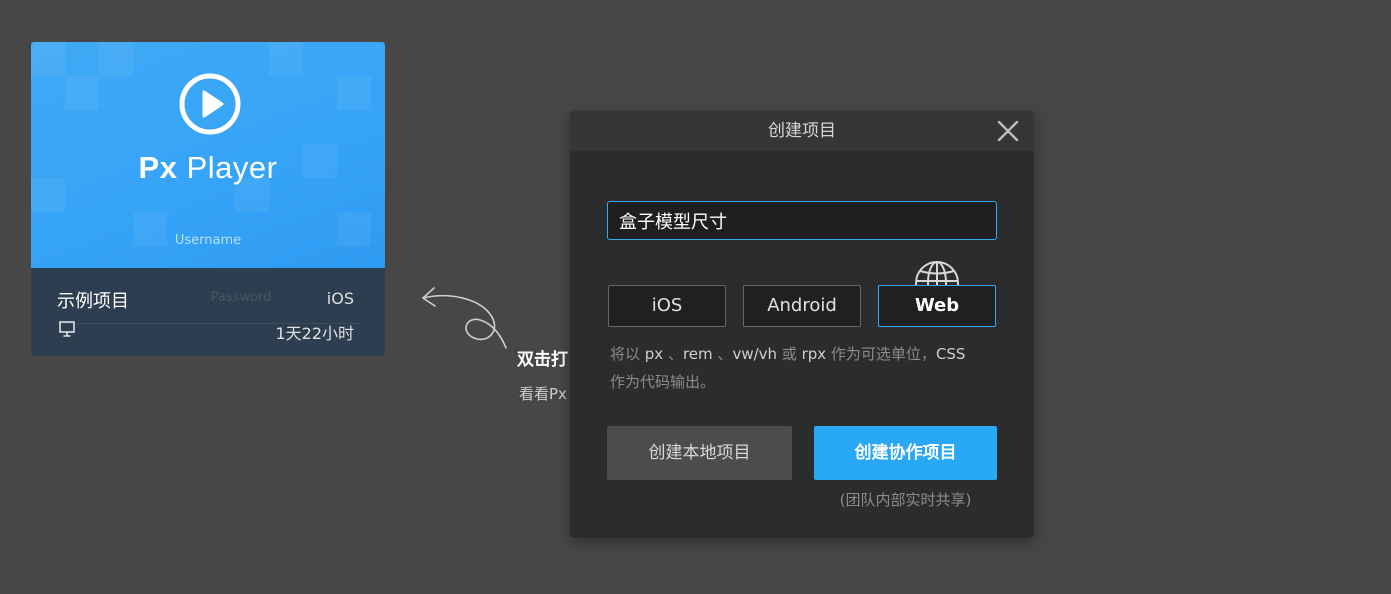 The image size is (1391, 594). What do you see at coordinates (697, 354) in the screenshot?
I see `unit-rem: rem` at bounding box center [697, 354].